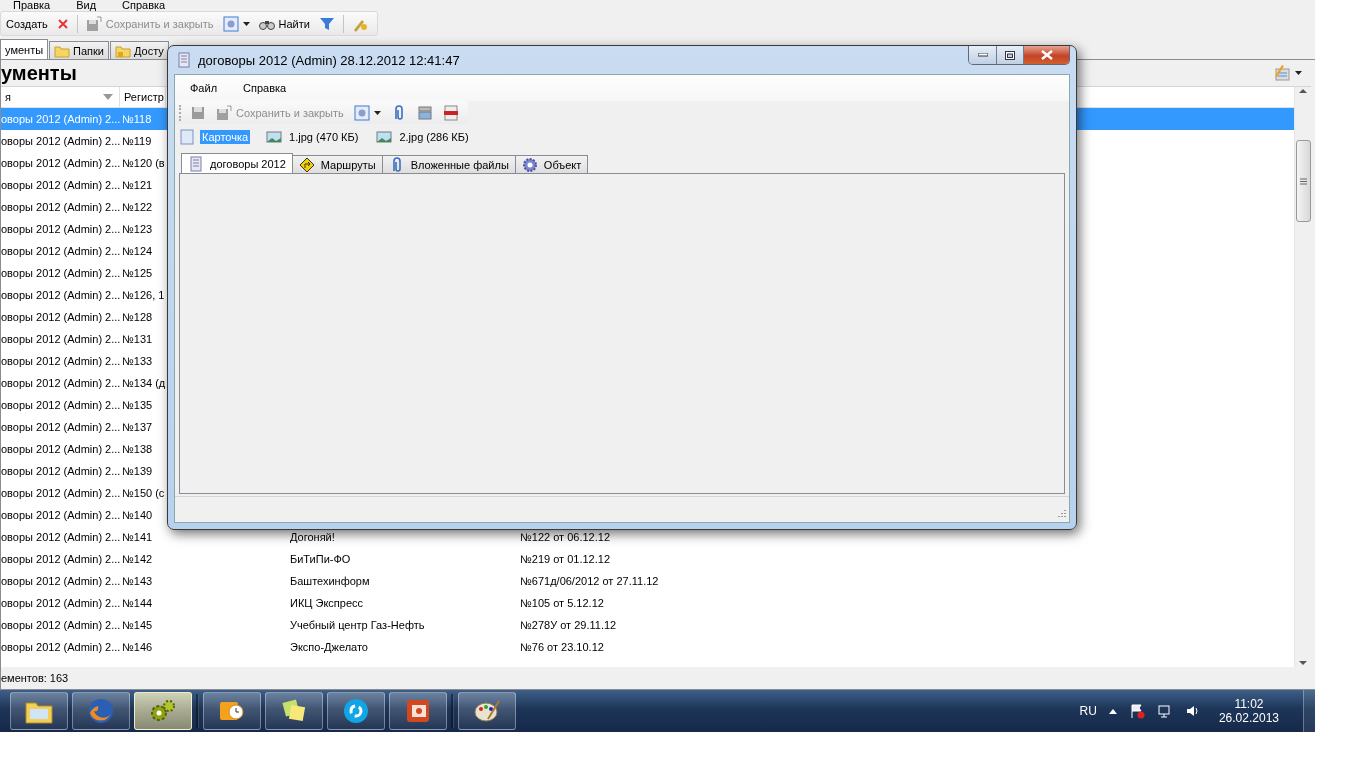 The image size is (1366, 768). What do you see at coordinates (137, 119) in the screenshot?
I see `table-cell: №118` at bounding box center [137, 119].